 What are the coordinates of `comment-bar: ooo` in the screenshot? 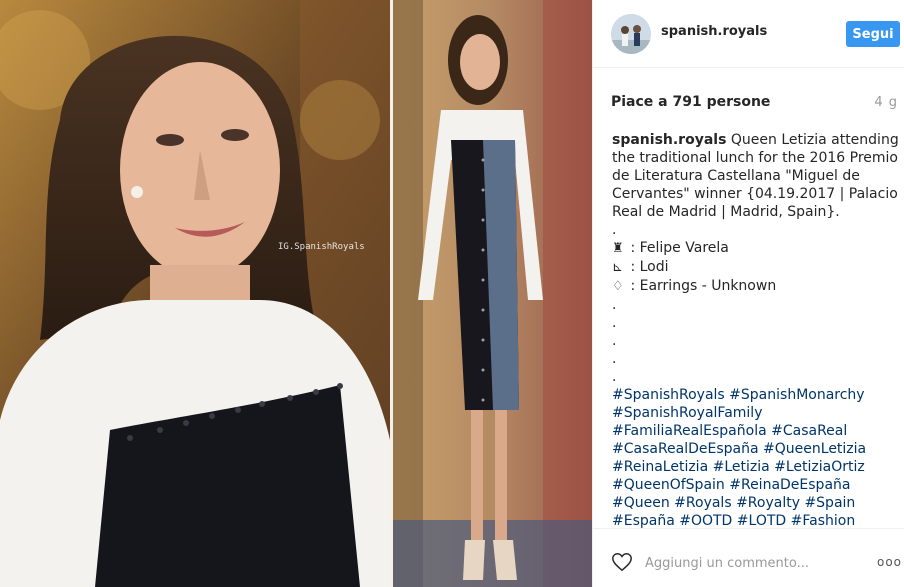 It's located at (748, 557).